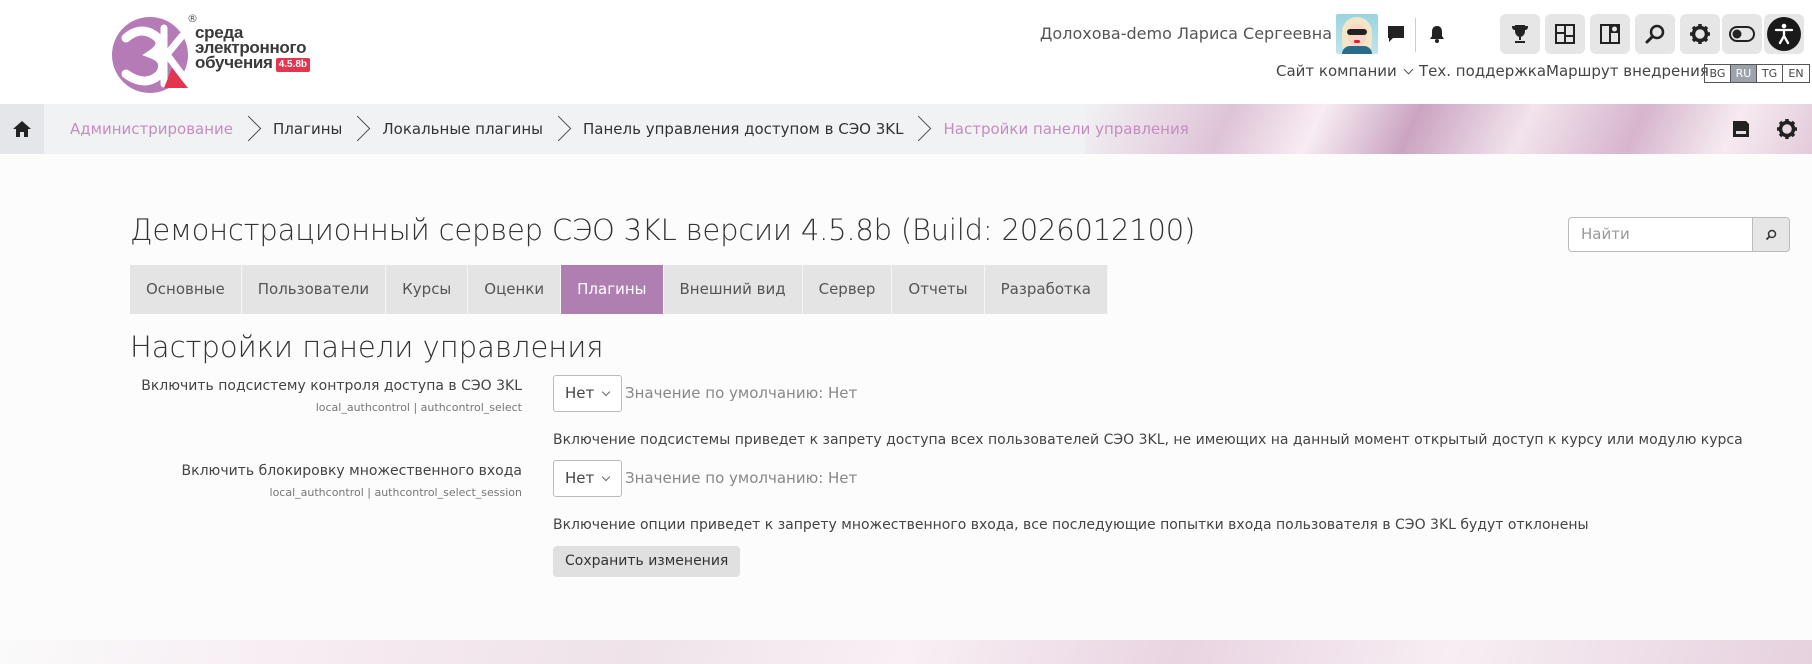 The height and width of the screenshot is (664, 1812). What do you see at coordinates (1186, 33) in the screenshot?
I see `user-name: Долохова-demo Лариса Сергеевна` at bounding box center [1186, 33].